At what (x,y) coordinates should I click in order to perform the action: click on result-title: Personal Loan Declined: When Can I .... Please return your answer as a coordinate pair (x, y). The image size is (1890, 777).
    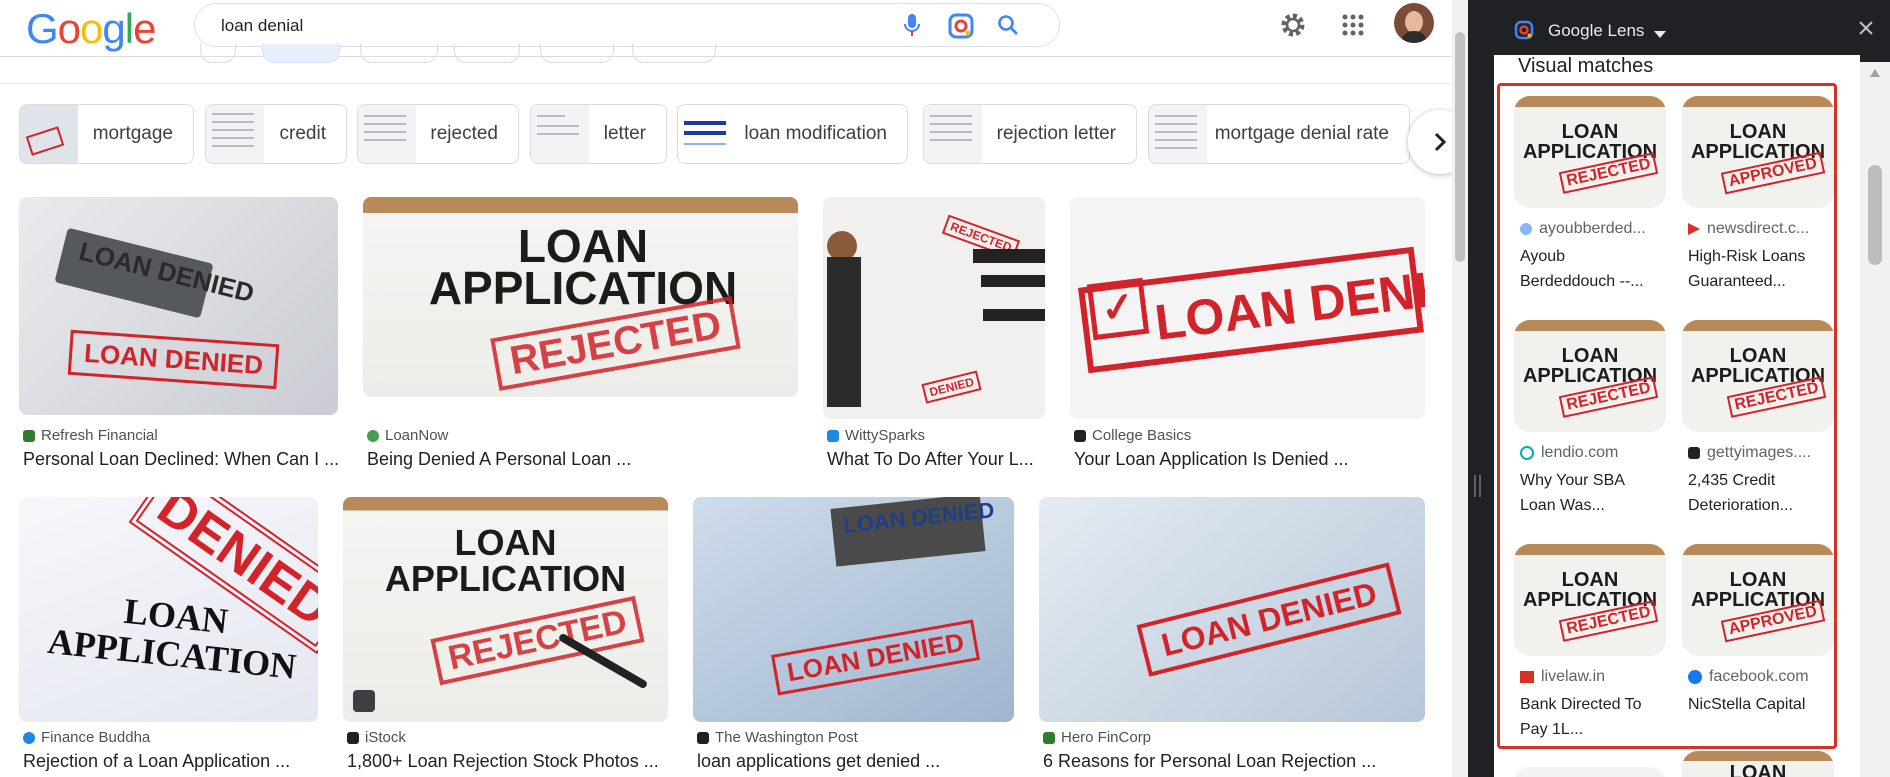
    Looking at the image, I should click on (181, 459).